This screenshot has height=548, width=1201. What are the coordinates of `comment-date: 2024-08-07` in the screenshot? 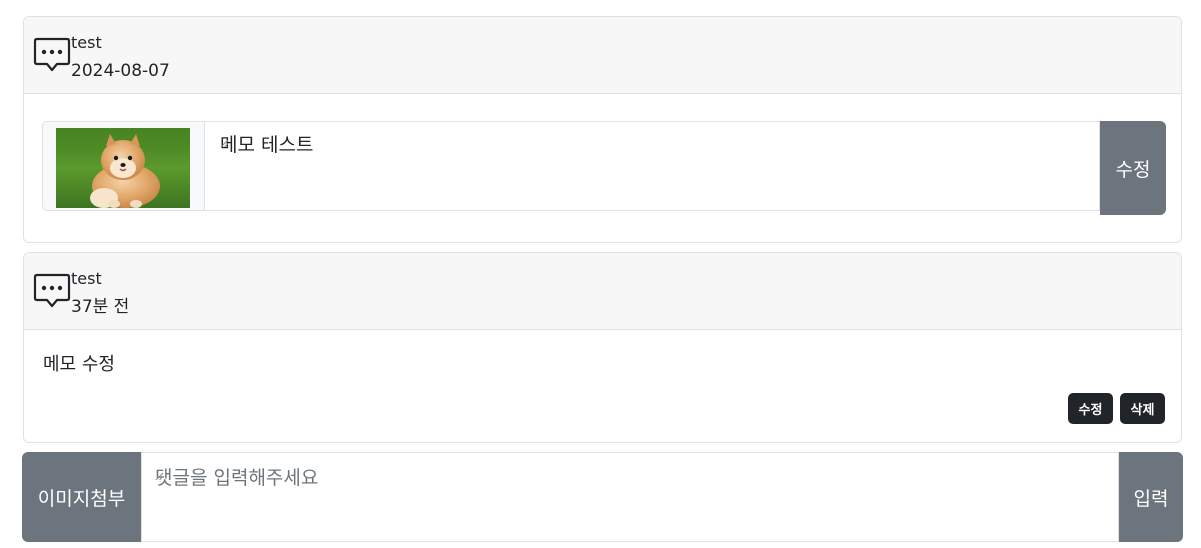 It's located at (120, 71).